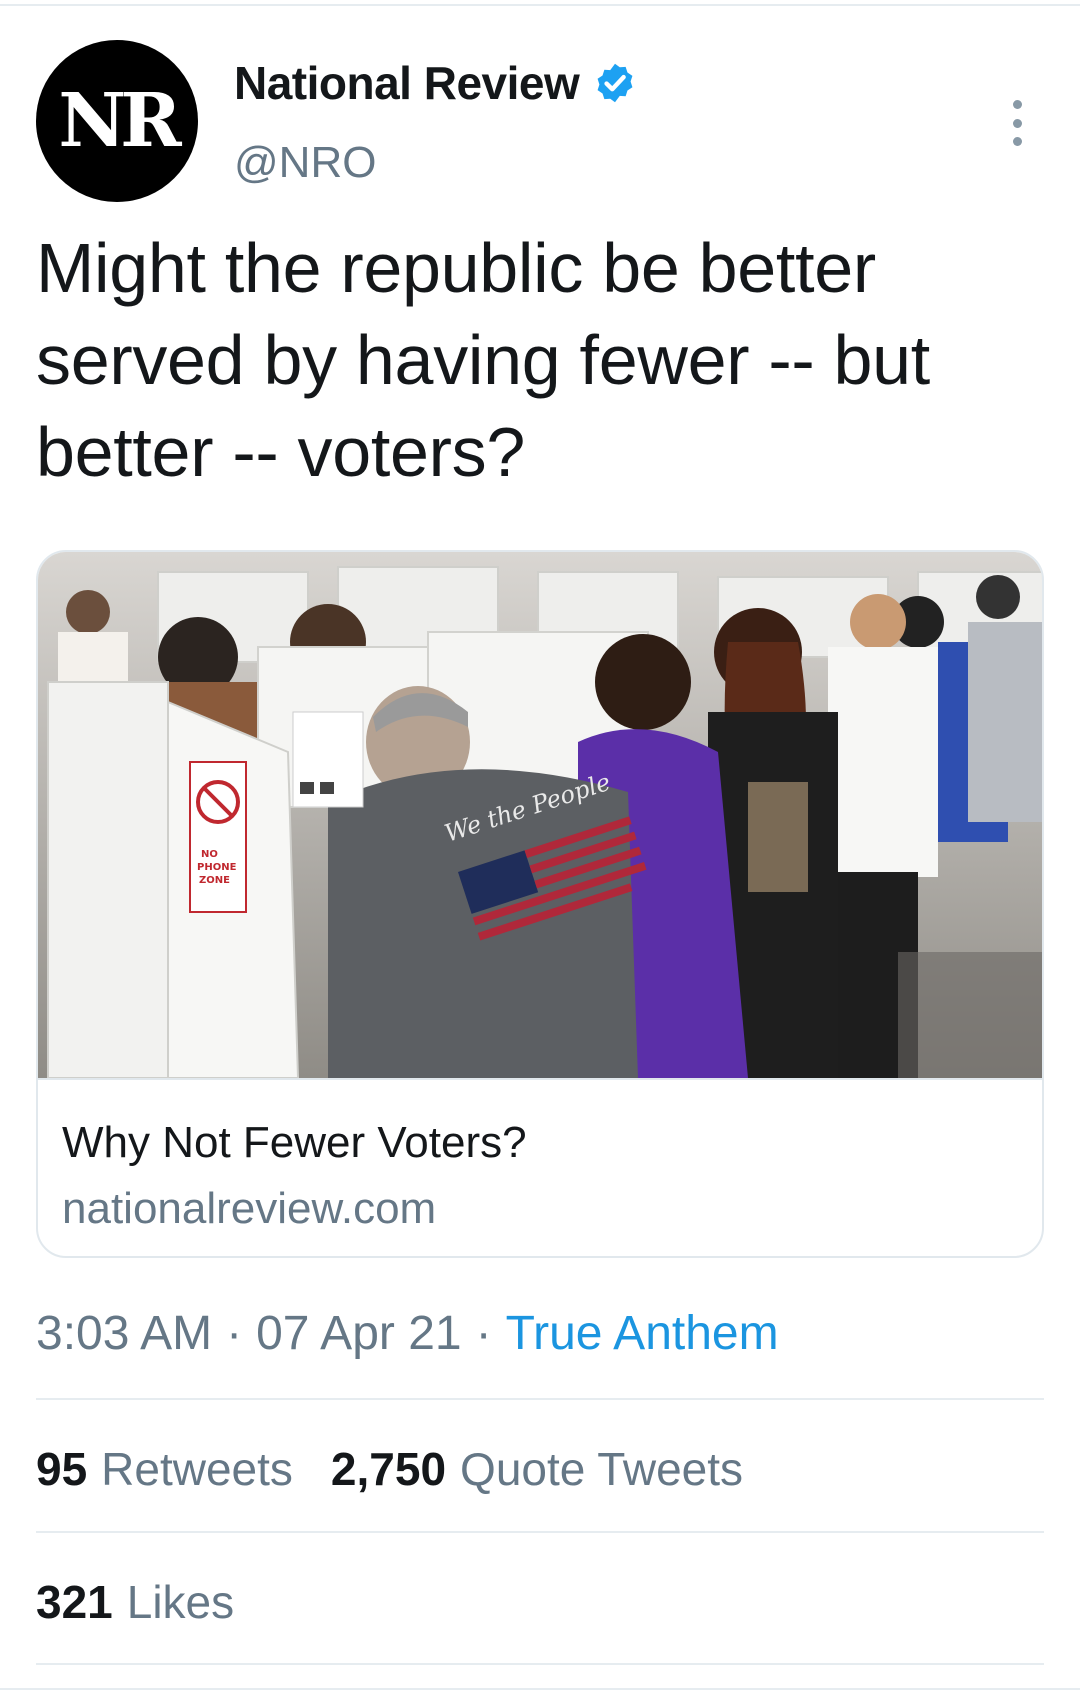  Describe the element at coordinates (540, 1689) in the screenshot. I see `bottom-divider` at that location.